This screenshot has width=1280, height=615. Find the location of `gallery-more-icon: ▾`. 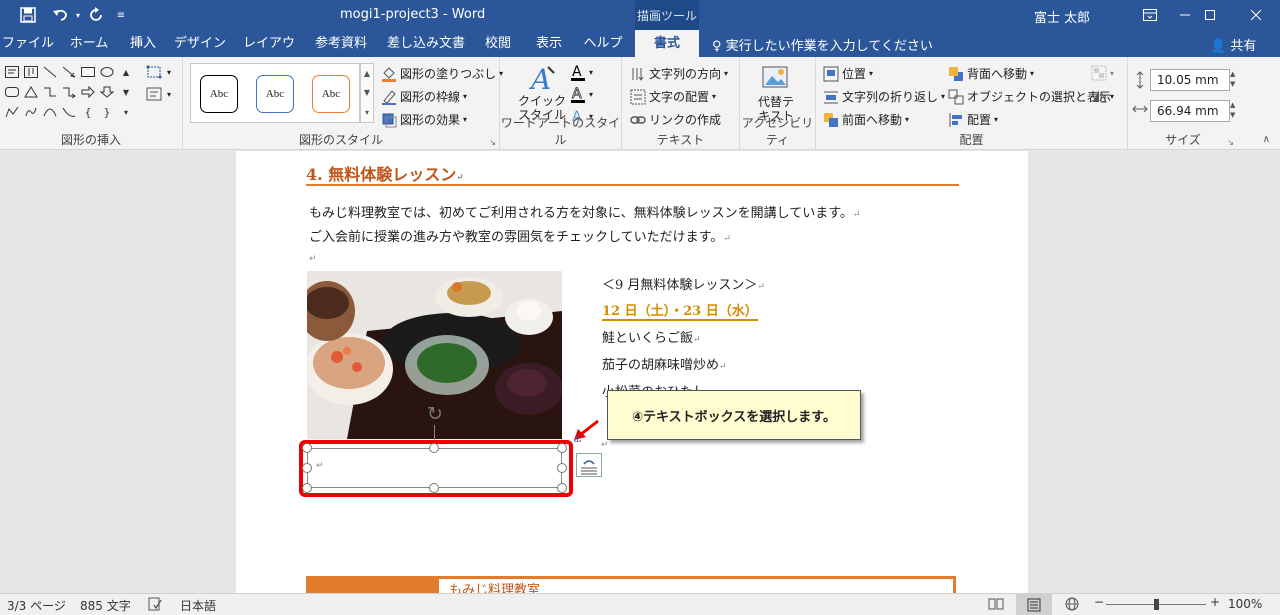

gallery-more-icon: ▾ is located at coordinates (367, 112).